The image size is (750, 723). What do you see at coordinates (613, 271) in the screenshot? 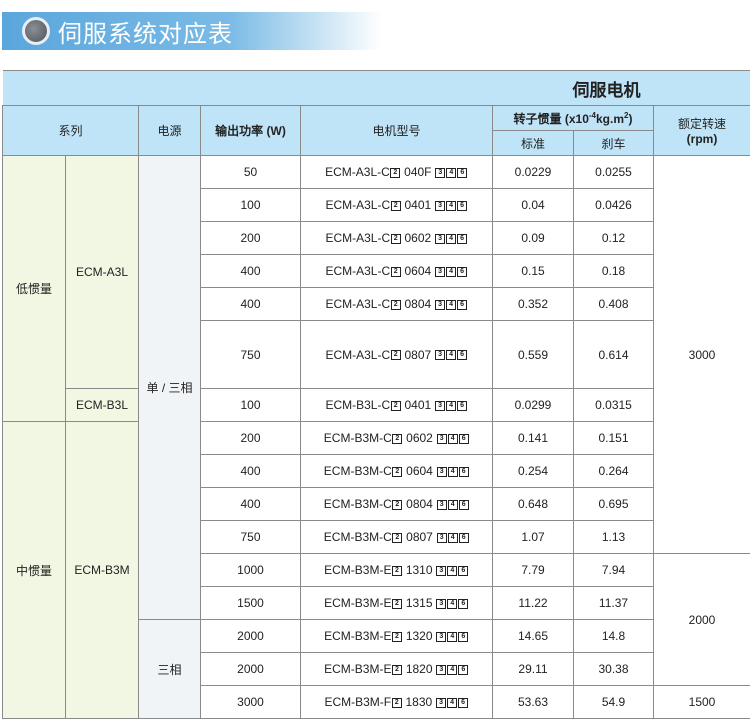
I see `inertia-brake: 0.18` at bounding box center [613, 271].